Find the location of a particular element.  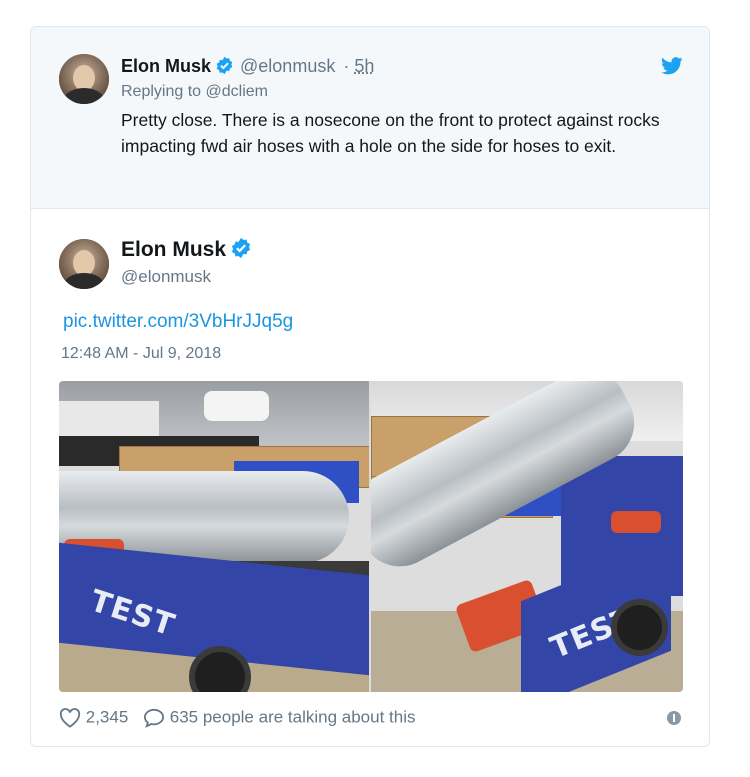

replying-to-link: @dcliem is located at coordinates (237, 91).